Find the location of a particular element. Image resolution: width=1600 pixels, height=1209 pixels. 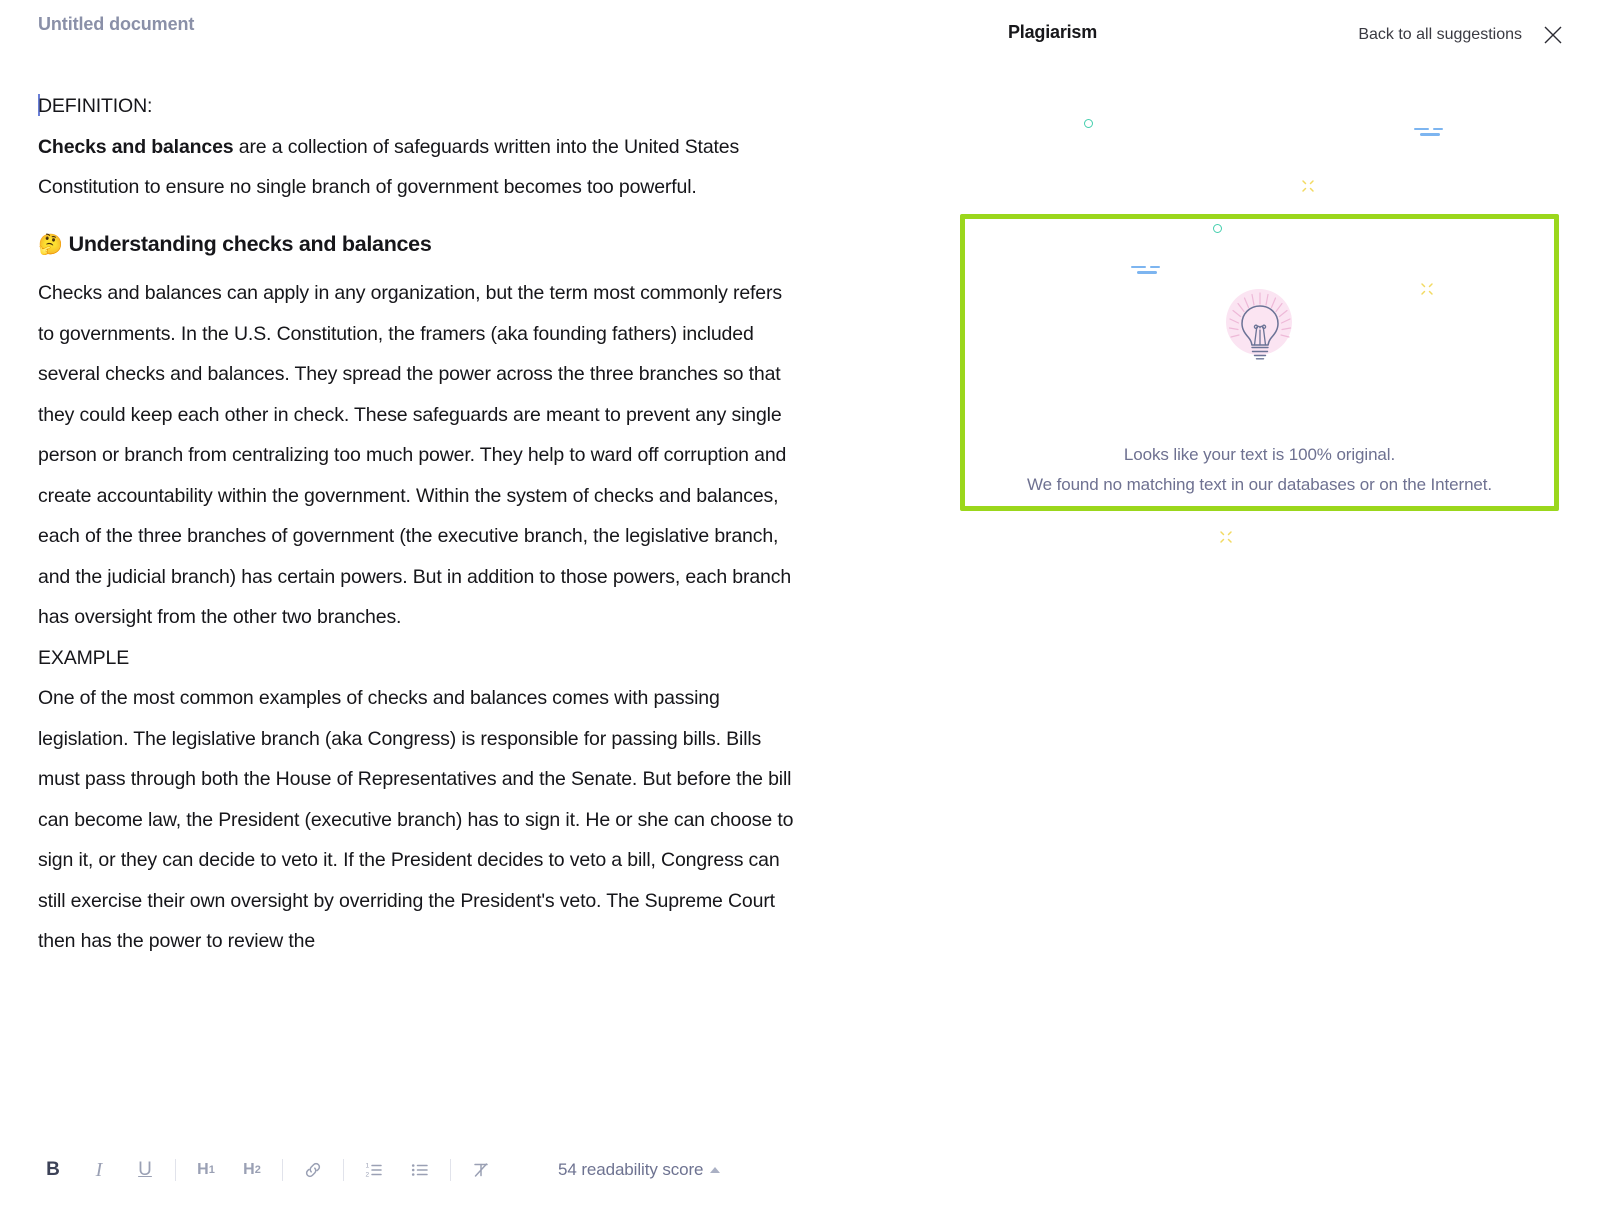

heading-2-button: H2 is located at coordinates (252, 1170).